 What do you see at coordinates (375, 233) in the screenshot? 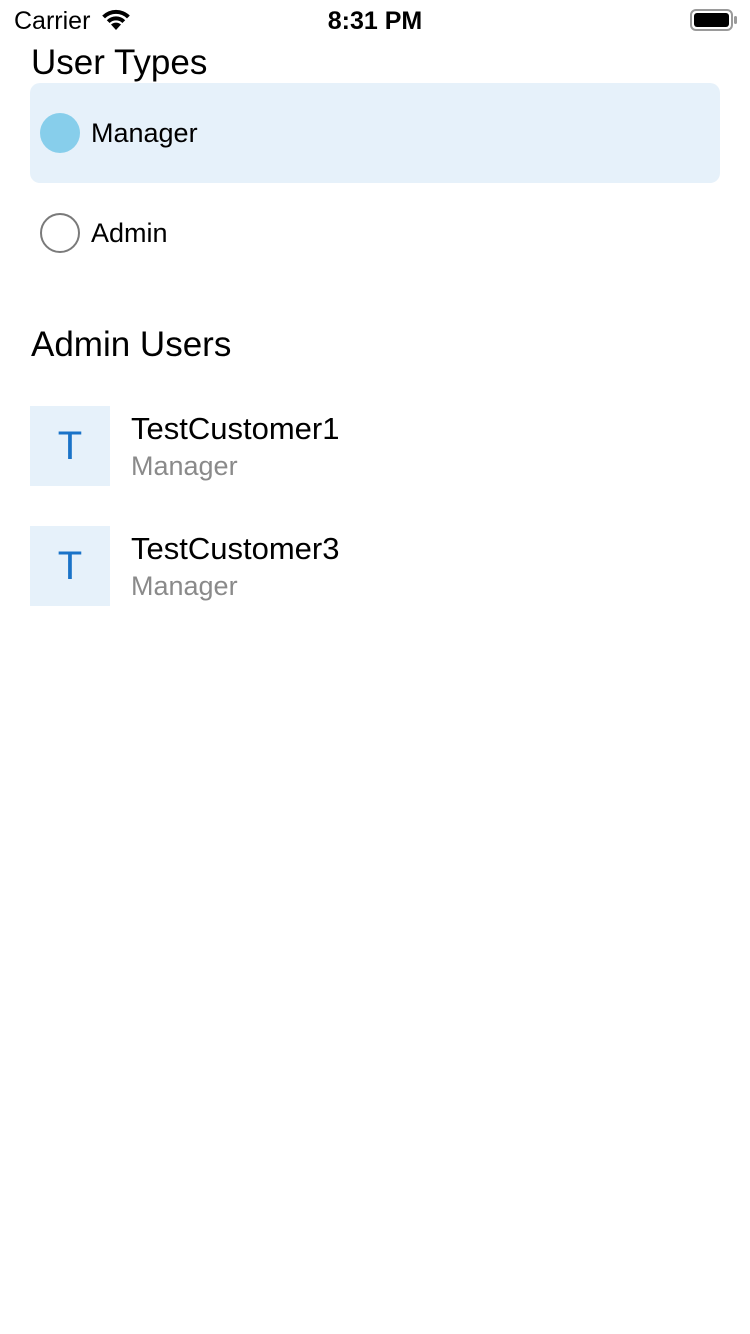
I see `user-type-option-admin: Admin` at bounding box center [375, 233].